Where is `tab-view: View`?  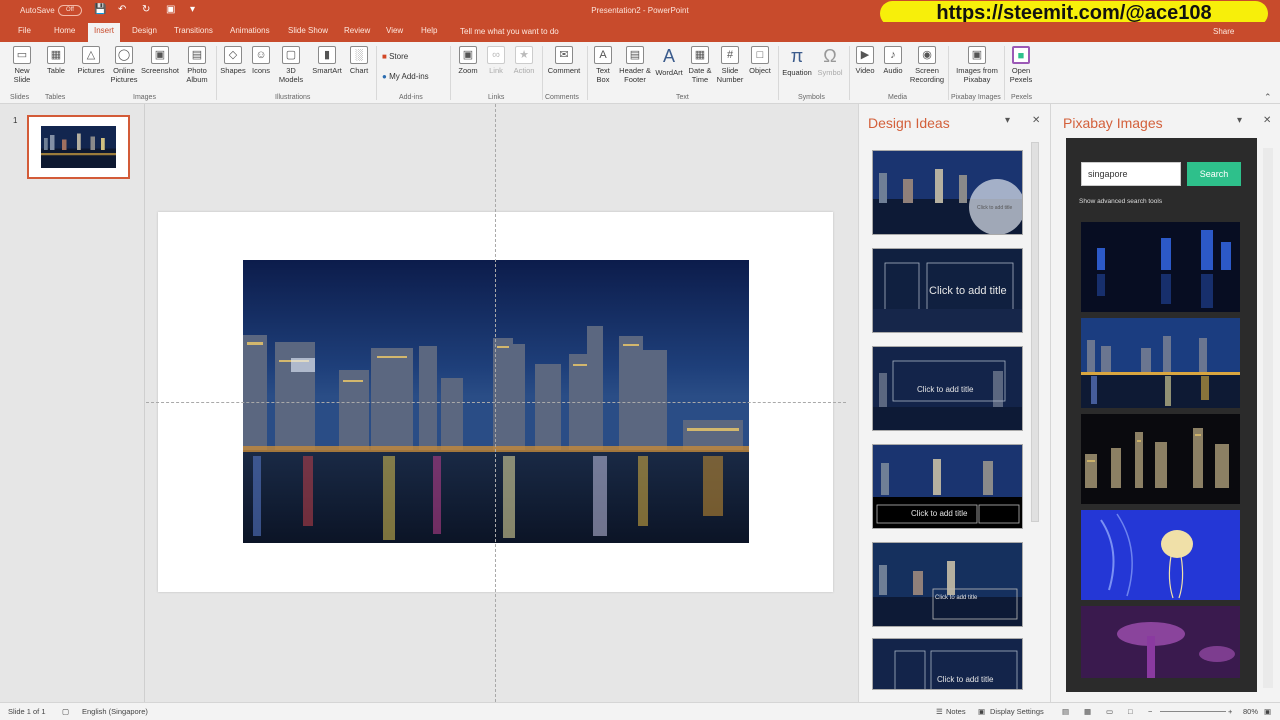 tab-view: View is located at coordinates (394, 30).